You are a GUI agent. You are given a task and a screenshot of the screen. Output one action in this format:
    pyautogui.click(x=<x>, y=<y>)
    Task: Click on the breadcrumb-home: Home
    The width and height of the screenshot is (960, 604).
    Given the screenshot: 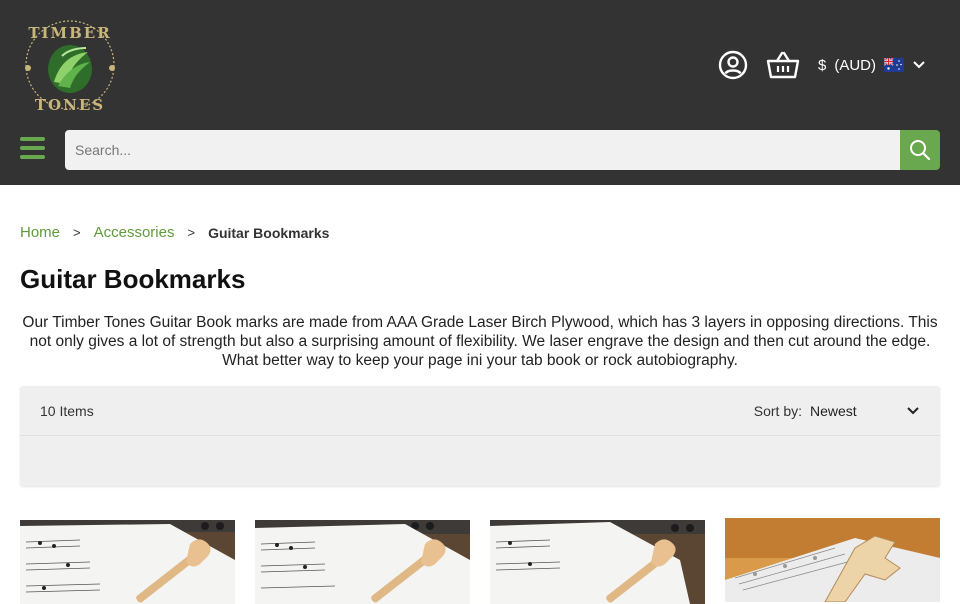 What is the action you would take?
    pyautogui.click(x=40, y=232)
    